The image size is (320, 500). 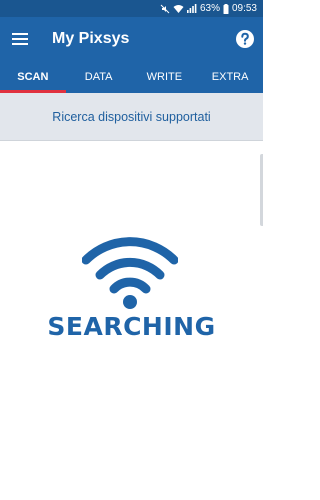 I want to click on tab-label: EXTRA, so click(x=230, y=77).